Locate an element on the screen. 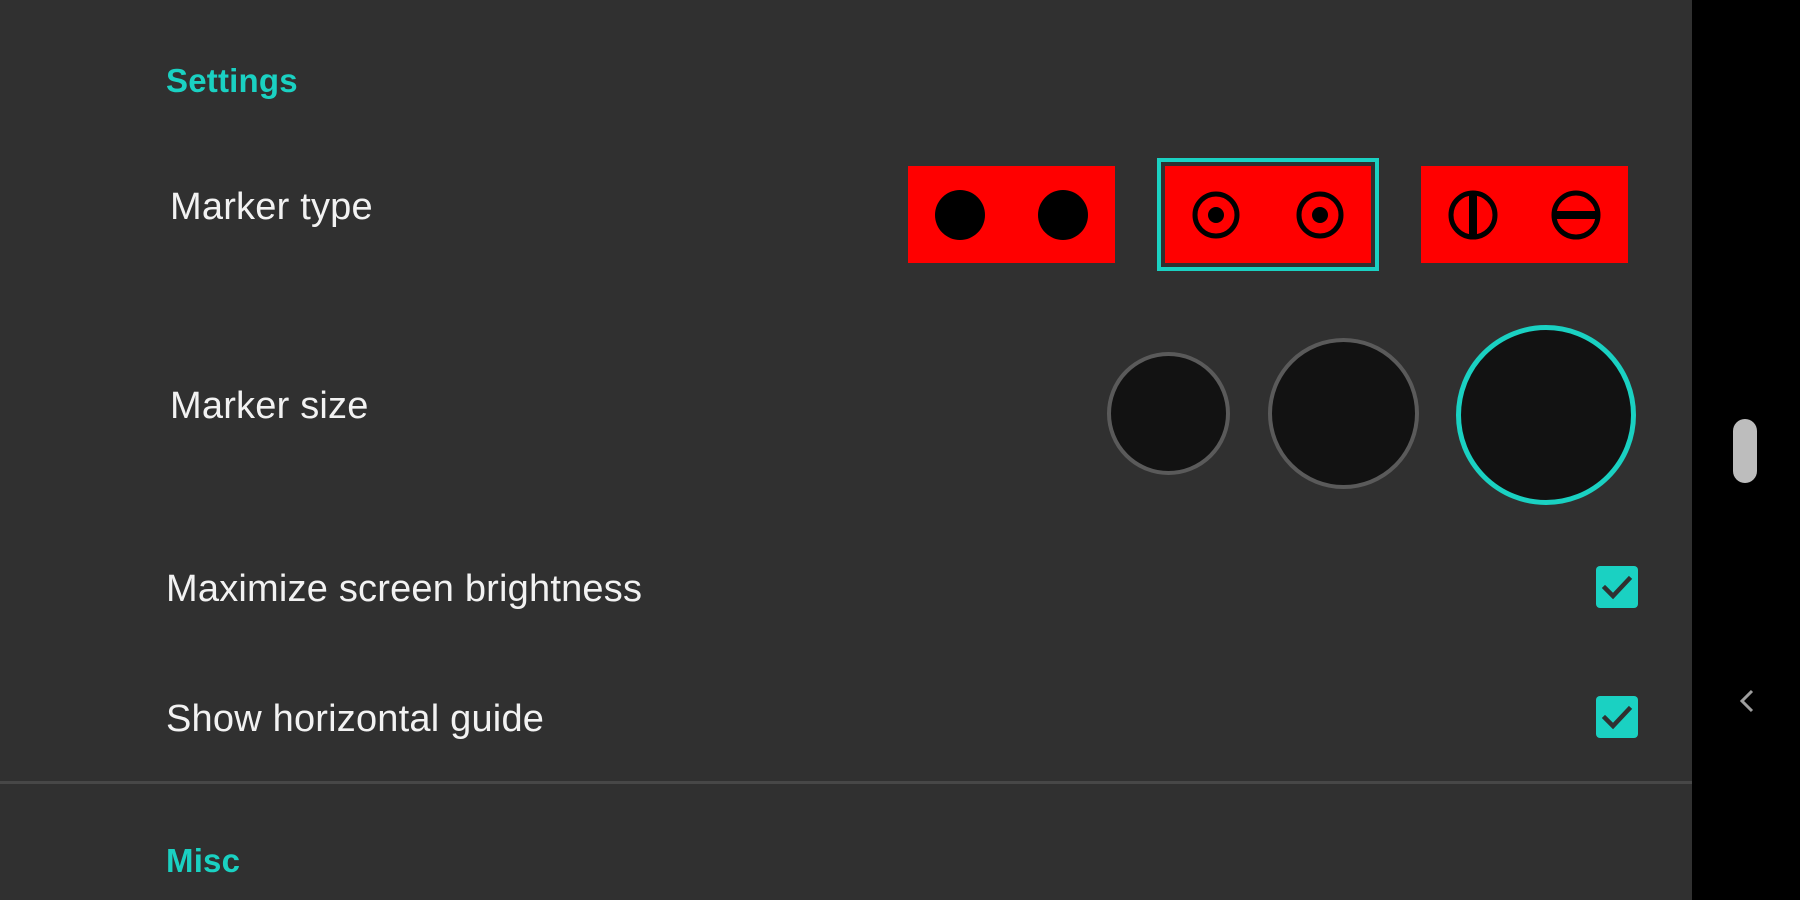  marker-type-option-split-circles is located at coordinates (1524, 214).